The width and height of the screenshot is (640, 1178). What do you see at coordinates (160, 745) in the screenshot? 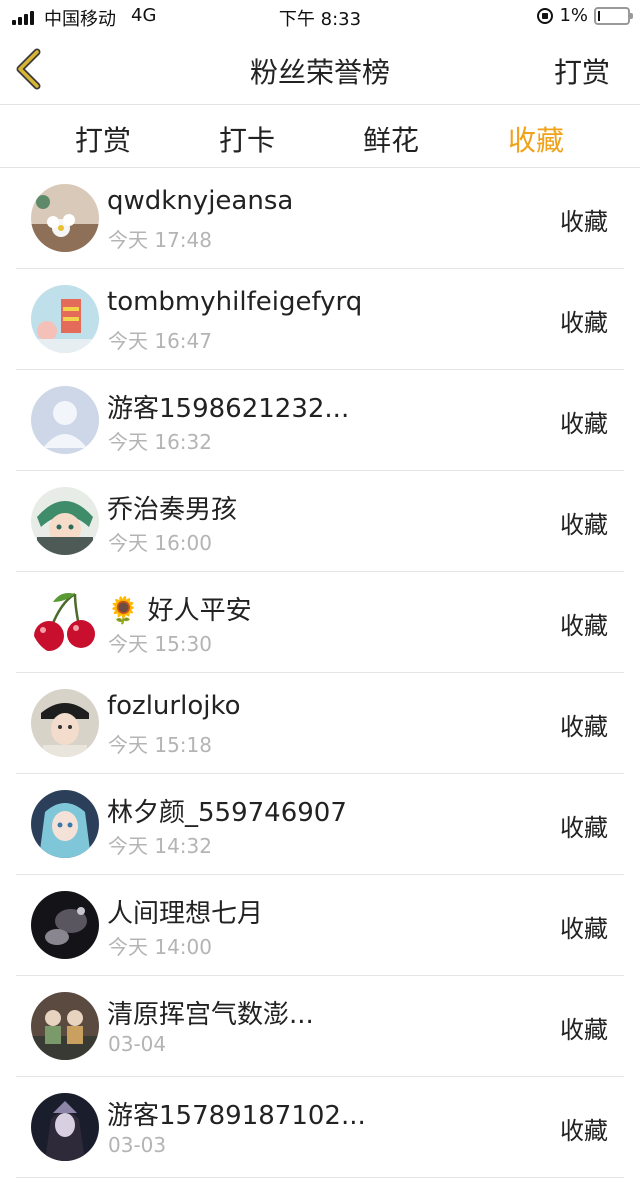
I see `fan-time: 今天 15:18` at bounding box center [160, 745].